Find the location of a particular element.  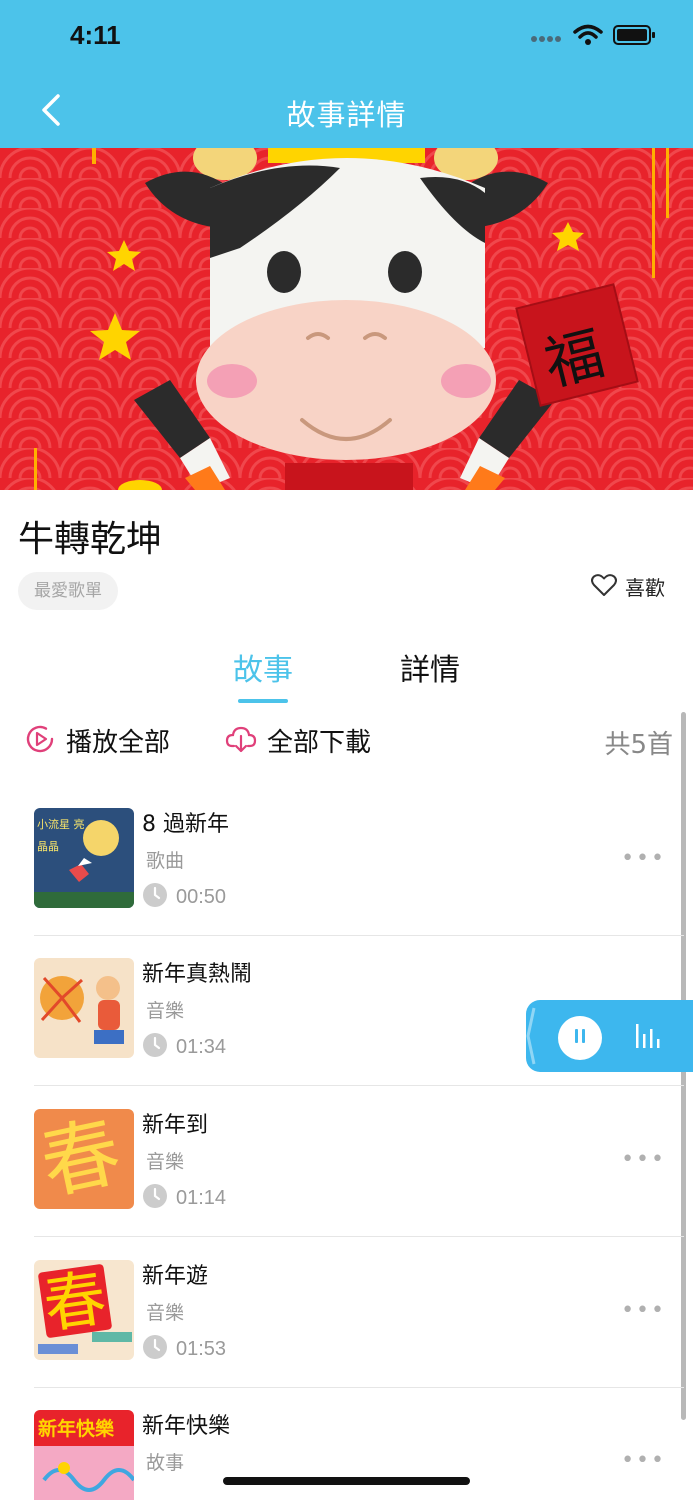

track-title: 新年真熱鬧 is located at coordinates (197, 974).